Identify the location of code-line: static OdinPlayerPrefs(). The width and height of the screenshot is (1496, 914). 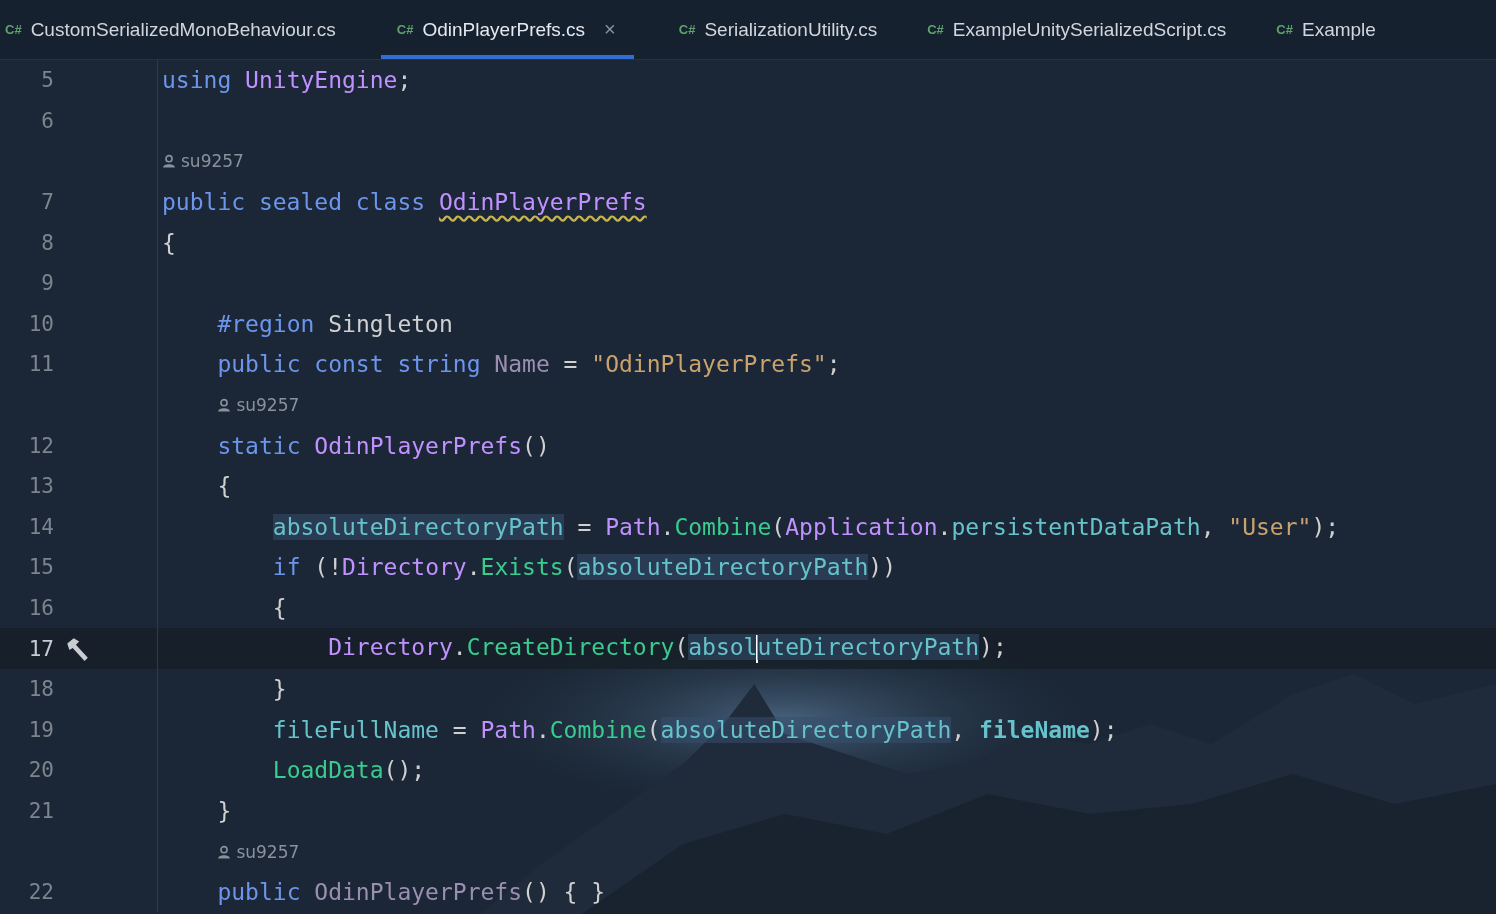
(383, 445).